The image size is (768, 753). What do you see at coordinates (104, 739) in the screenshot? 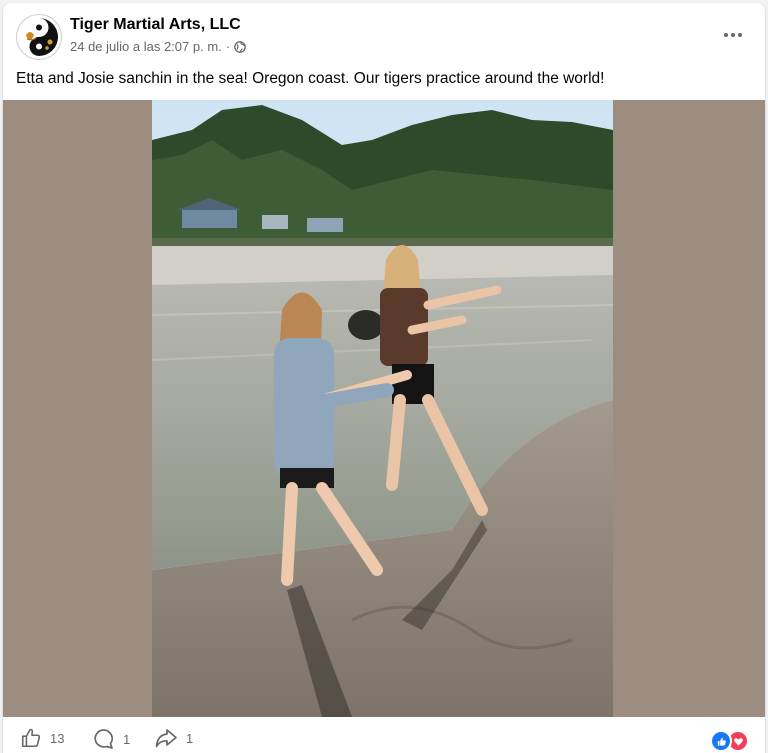
I see `comment-bubble-icon` at bounding box center [104, 739].